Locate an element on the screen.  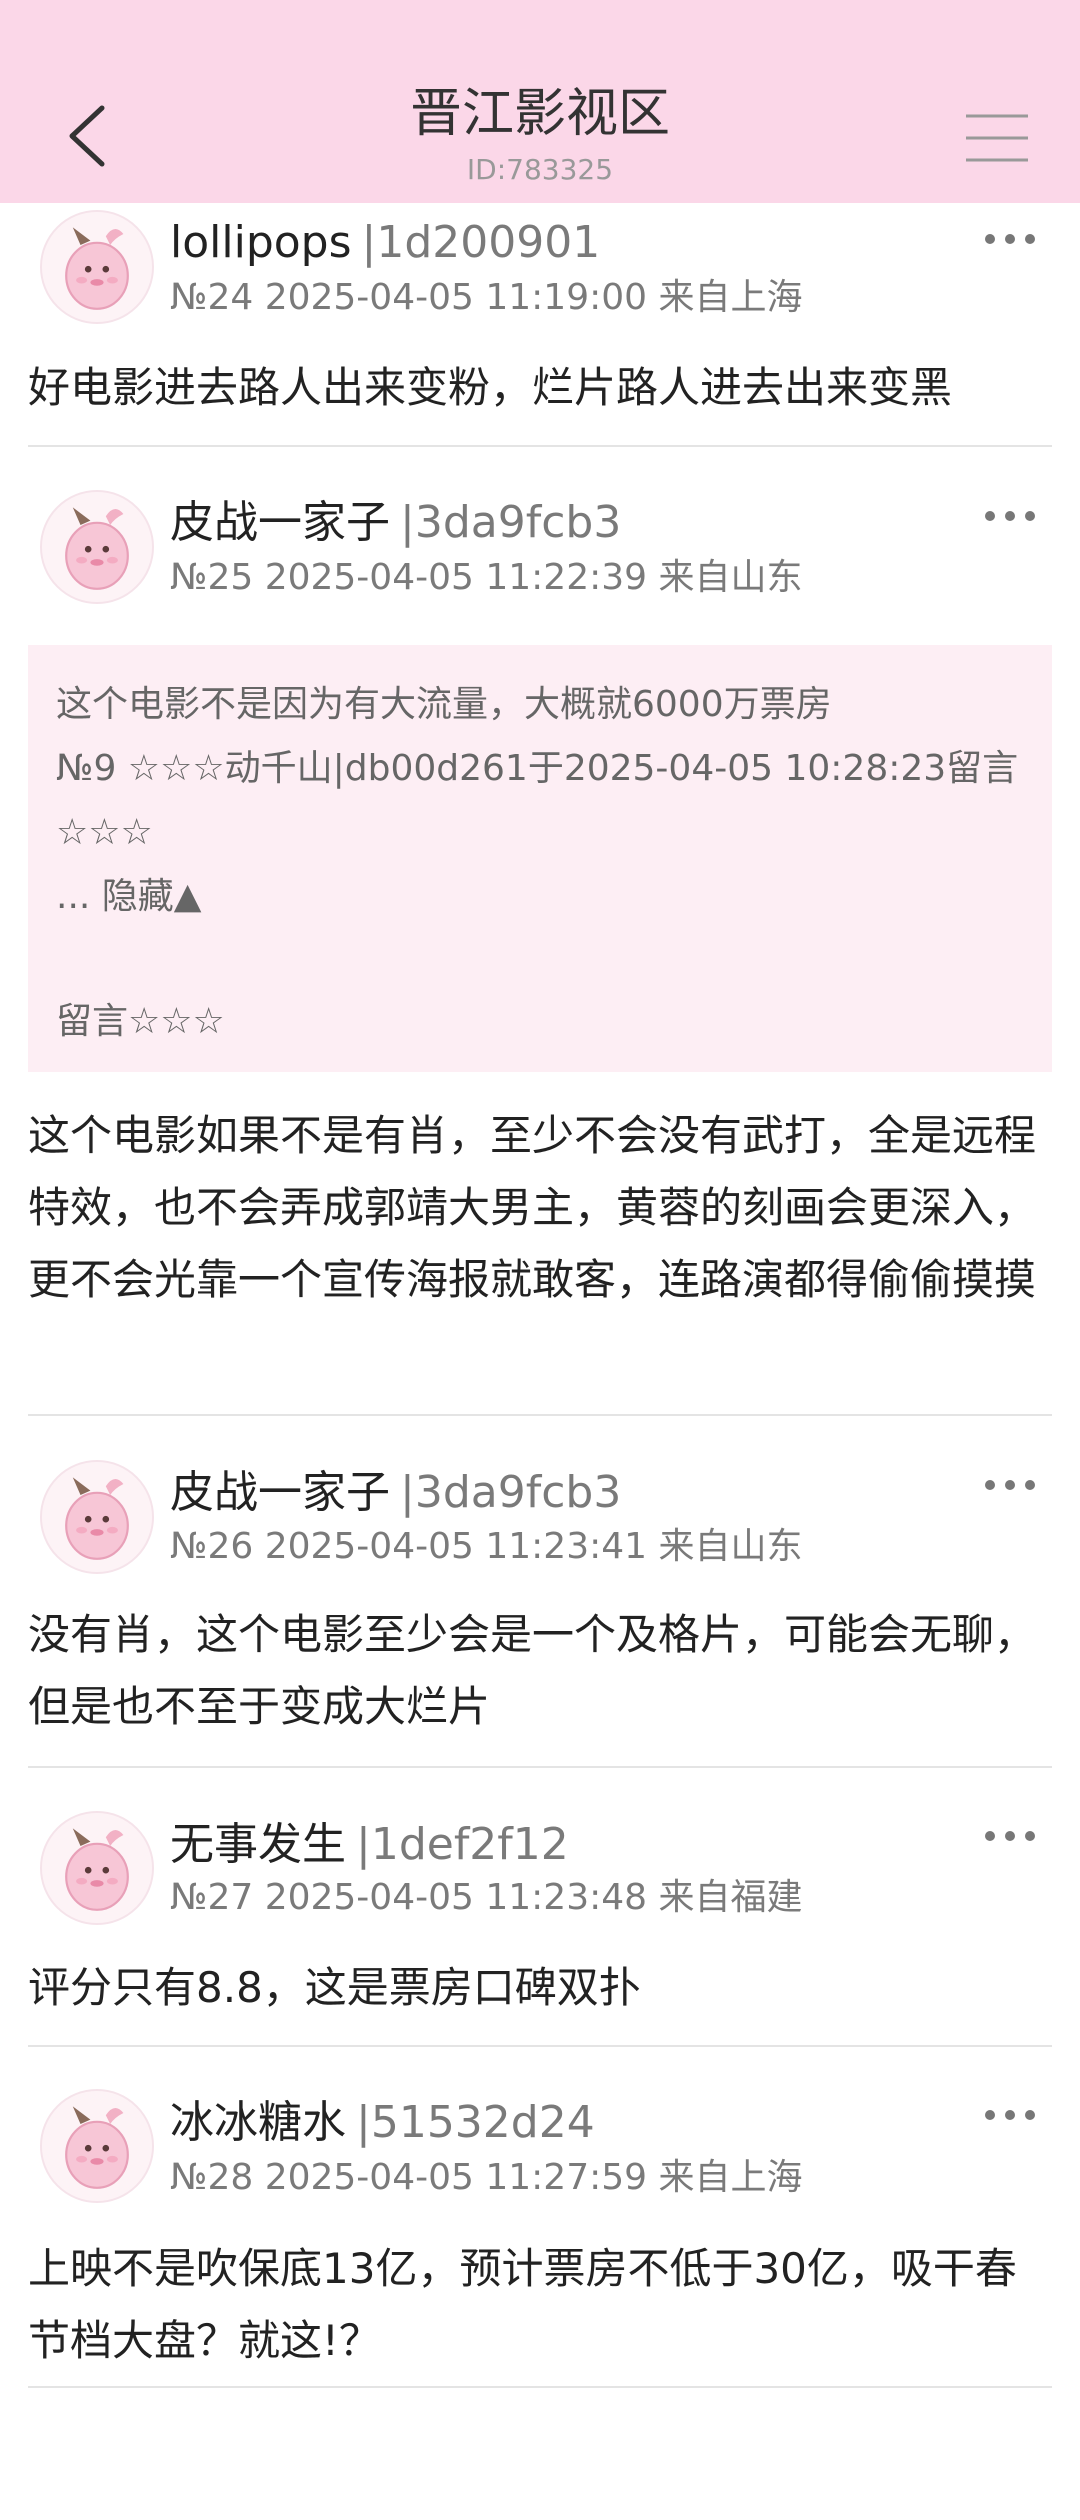
post-author: 无事发生 |1def2f12 is located at coordinates (369, 1845).